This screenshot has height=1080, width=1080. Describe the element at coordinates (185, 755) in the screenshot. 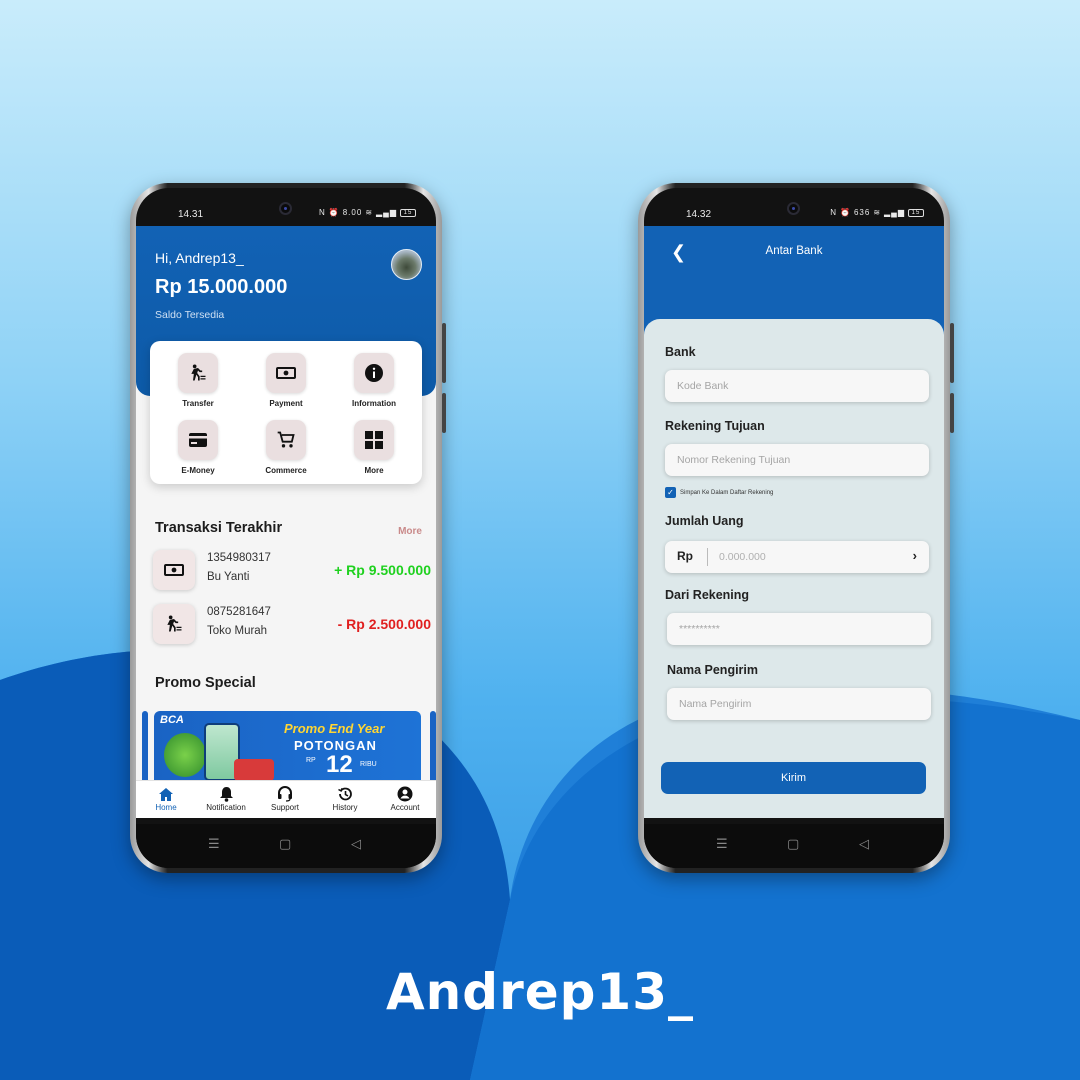

I see `vegetables-image` at that location.